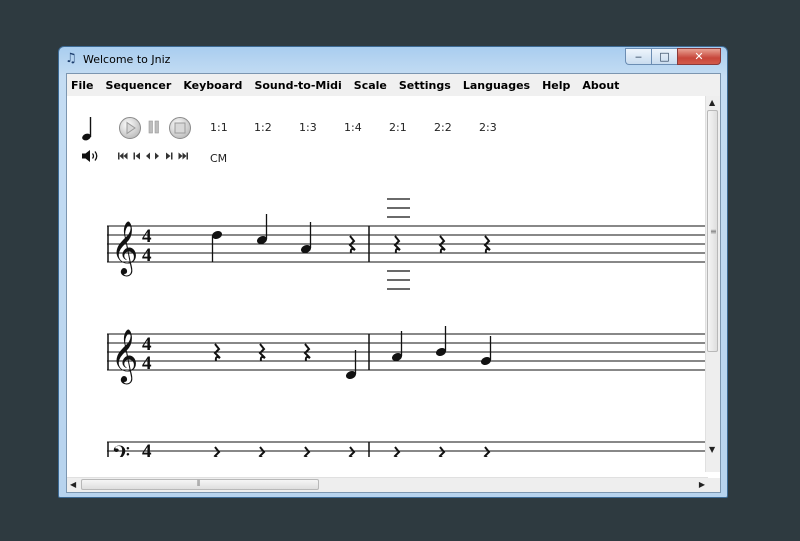 Image resolution: width=800 pixels, height=541 pixels. What do you see at coordinates (556, 85) in the screenshot?
I see `menu-help: Help` at bounding box center [556, 85].